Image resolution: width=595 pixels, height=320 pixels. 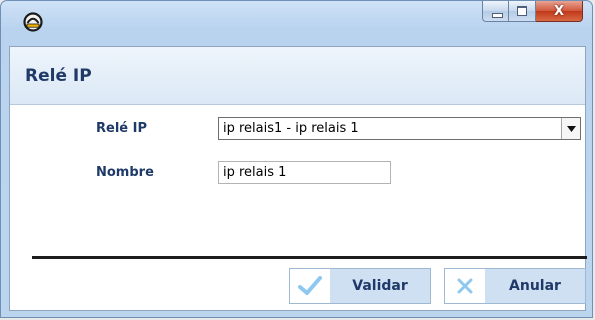 I want to click on nombre-label: Nombre, so click(x=125, y=172).